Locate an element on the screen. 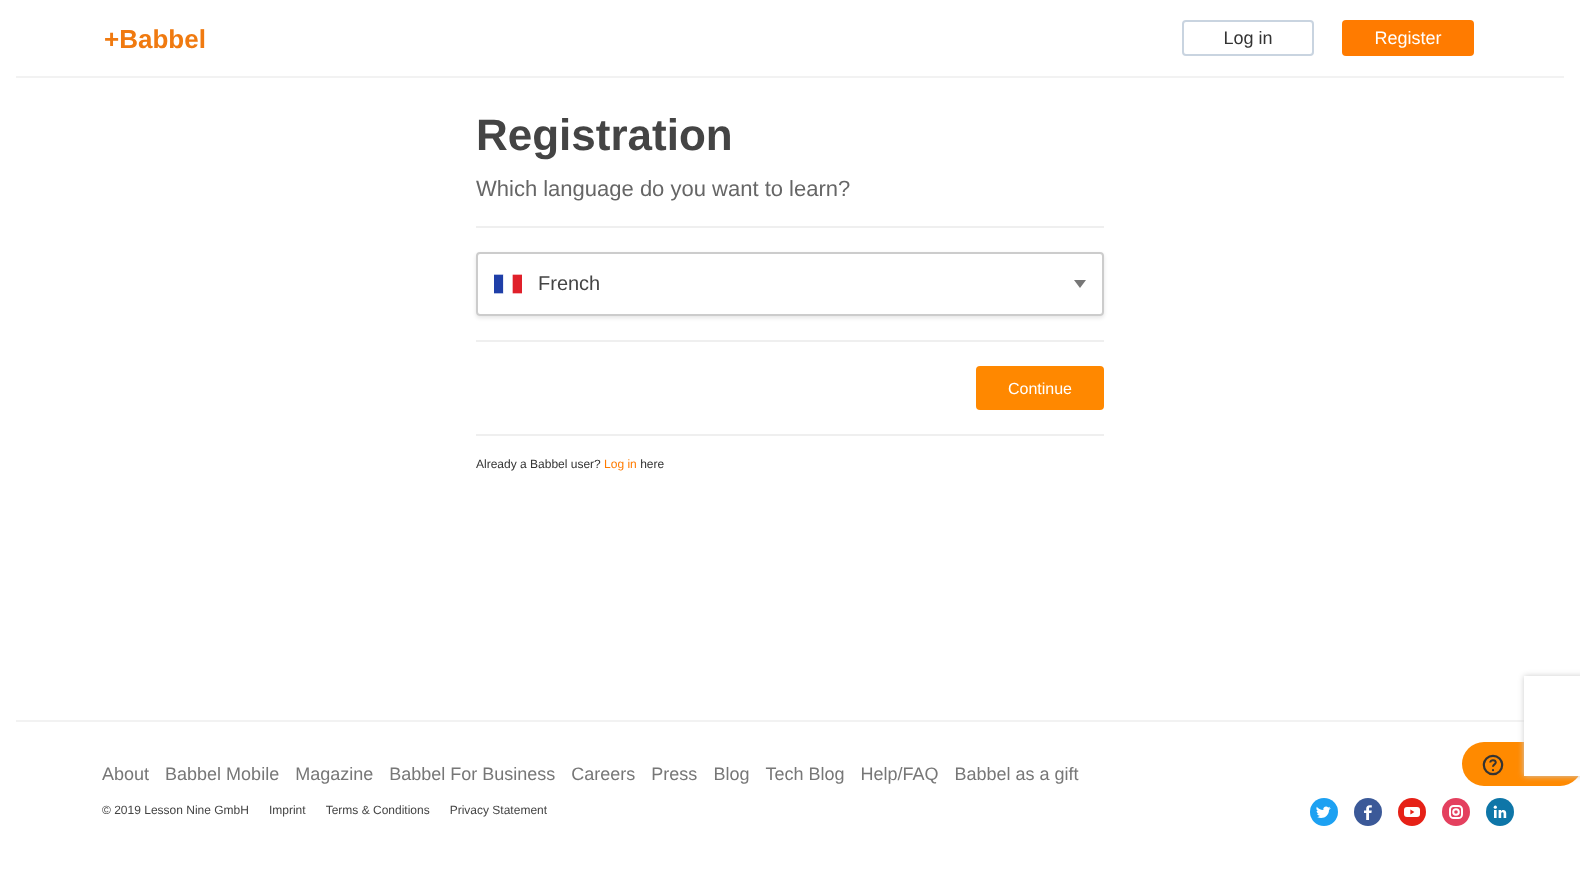 The width and height of the screenshot is (1580, 874). flag-icon is located at coordinates (508, 284).